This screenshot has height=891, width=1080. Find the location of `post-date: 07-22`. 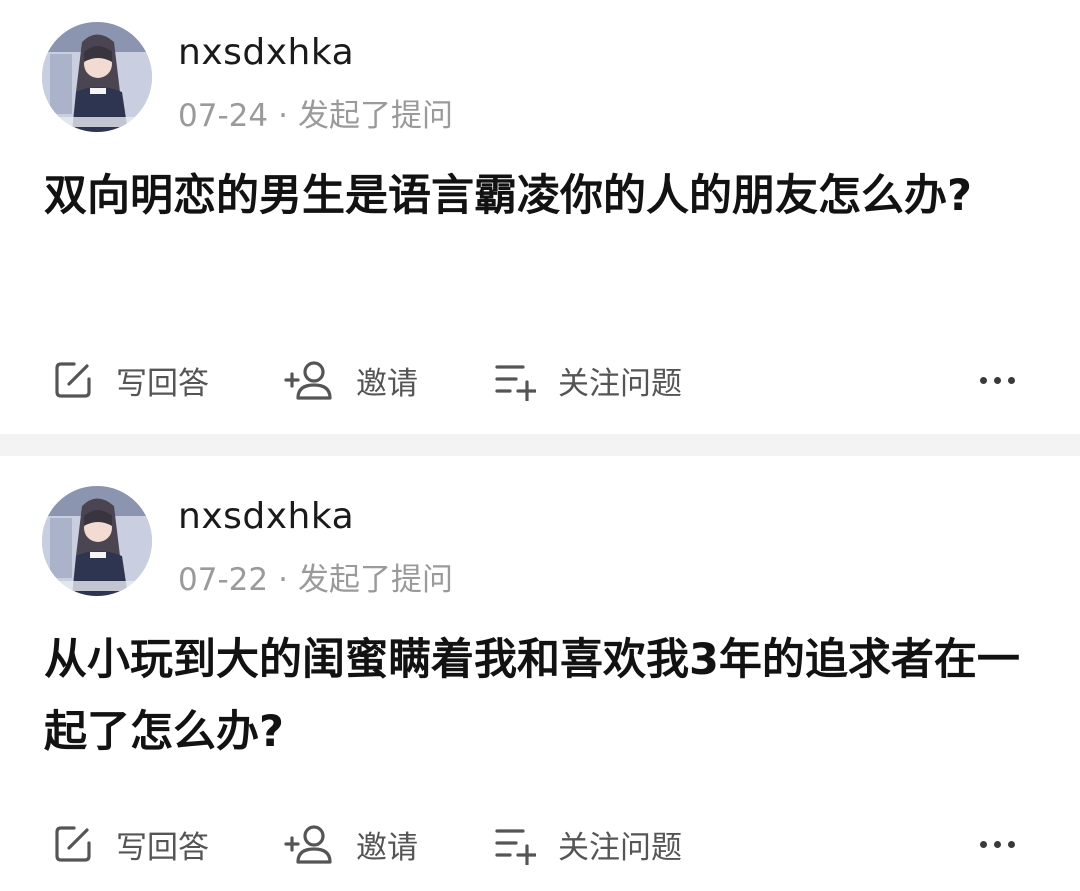

post-date: 07-22 is located at coordinates (223, 580).